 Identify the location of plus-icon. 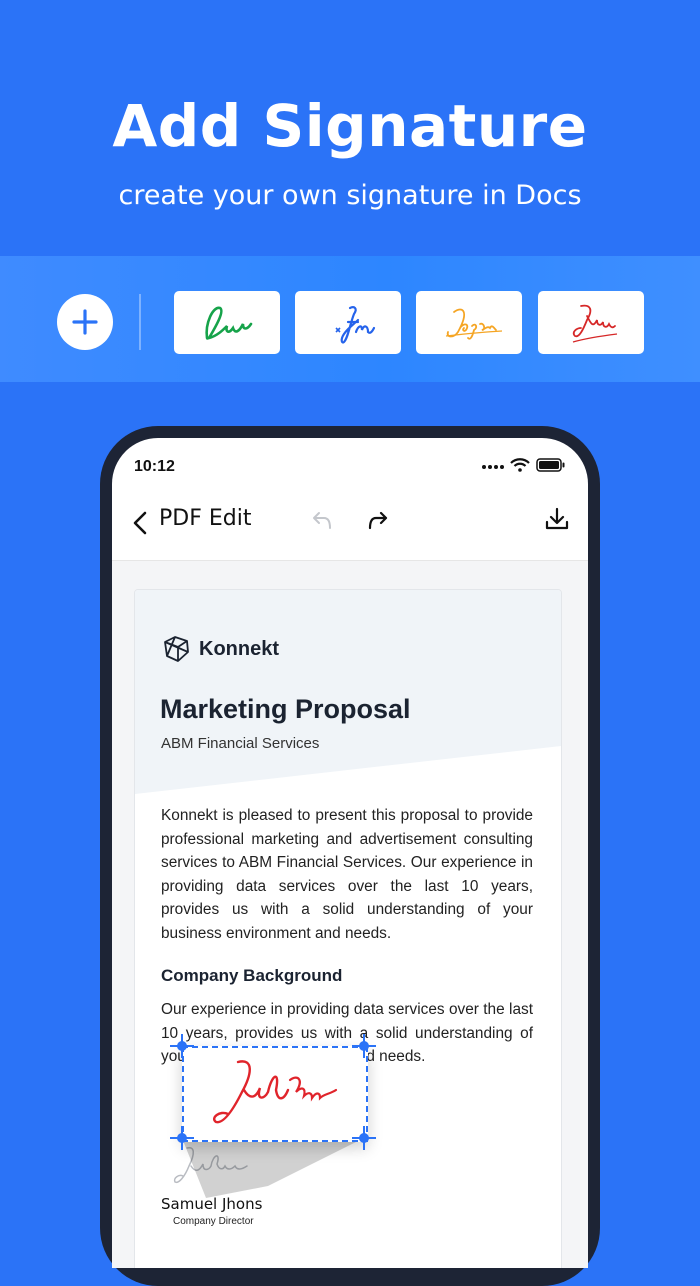
(85, 322).